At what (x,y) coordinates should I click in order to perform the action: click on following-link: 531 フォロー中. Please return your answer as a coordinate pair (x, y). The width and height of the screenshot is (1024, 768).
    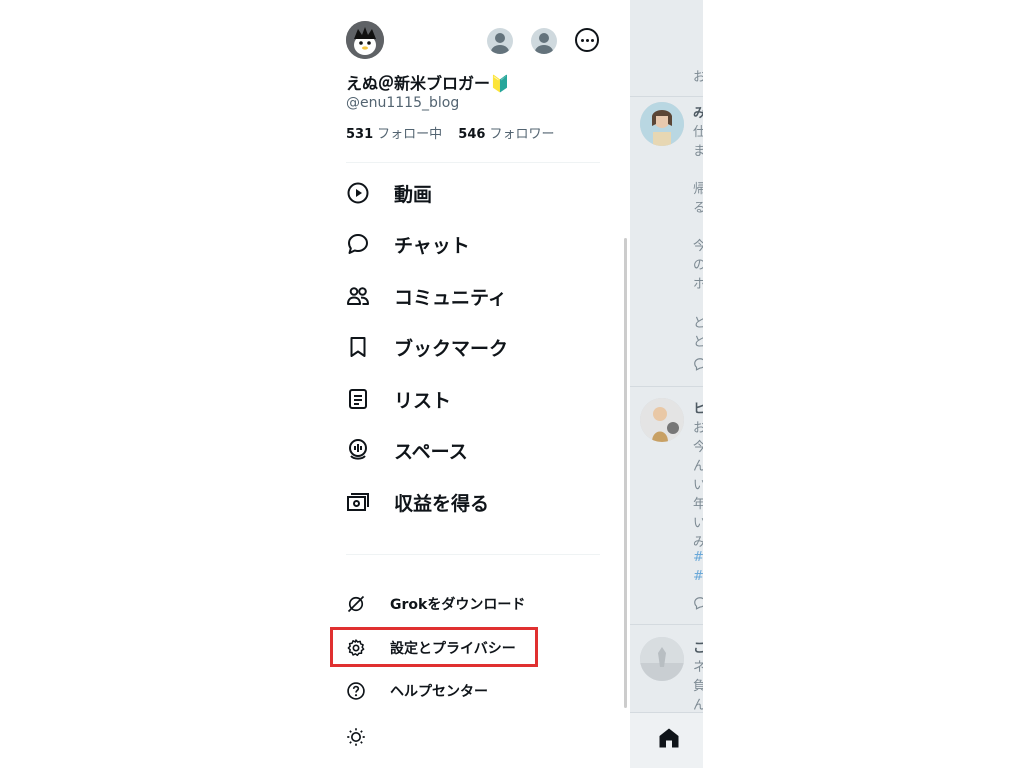
    Looking at the image, I should click on (394, 134).